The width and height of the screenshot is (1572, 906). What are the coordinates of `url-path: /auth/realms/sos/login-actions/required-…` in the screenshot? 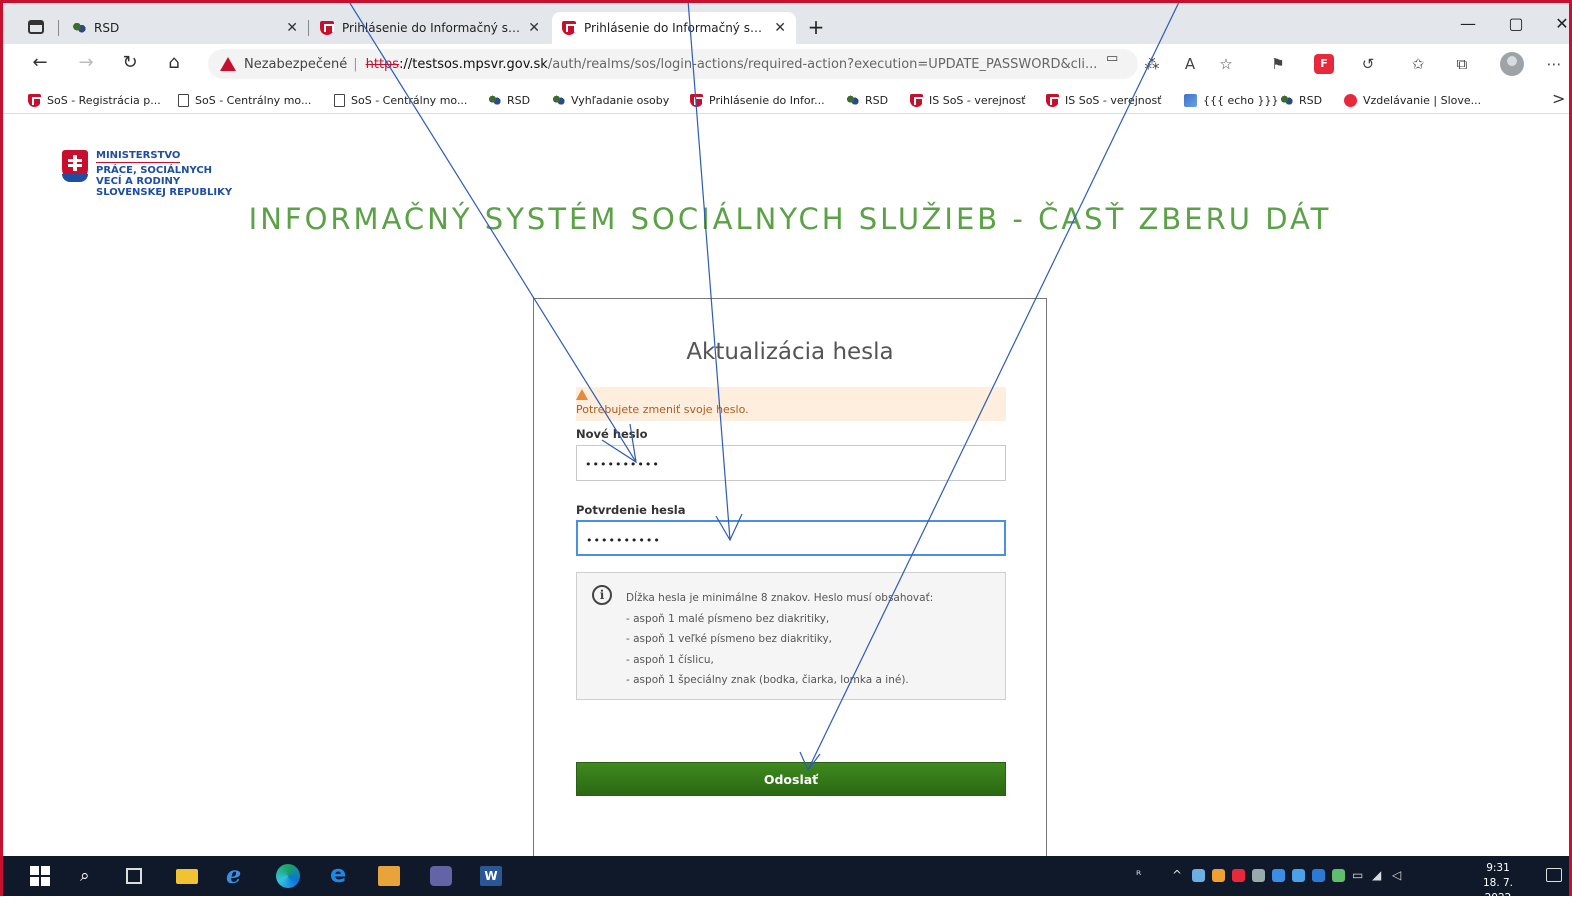 It's located at (822, 64).